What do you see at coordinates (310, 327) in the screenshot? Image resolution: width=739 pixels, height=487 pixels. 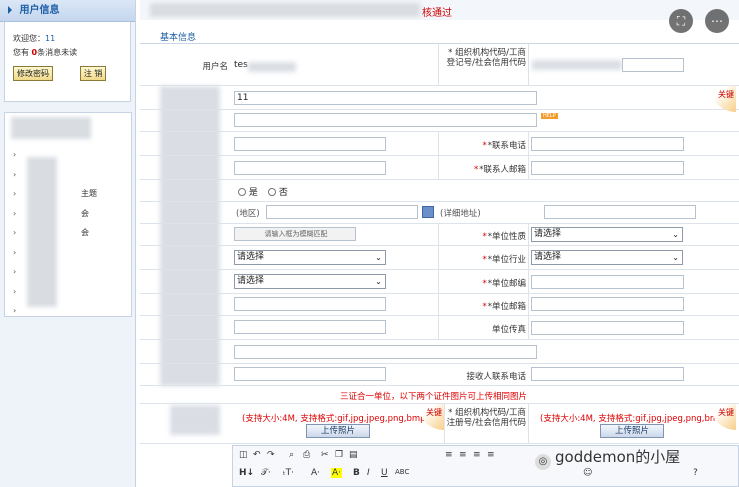 I see `left-input-fax-row` at bounding box center [310, 327].